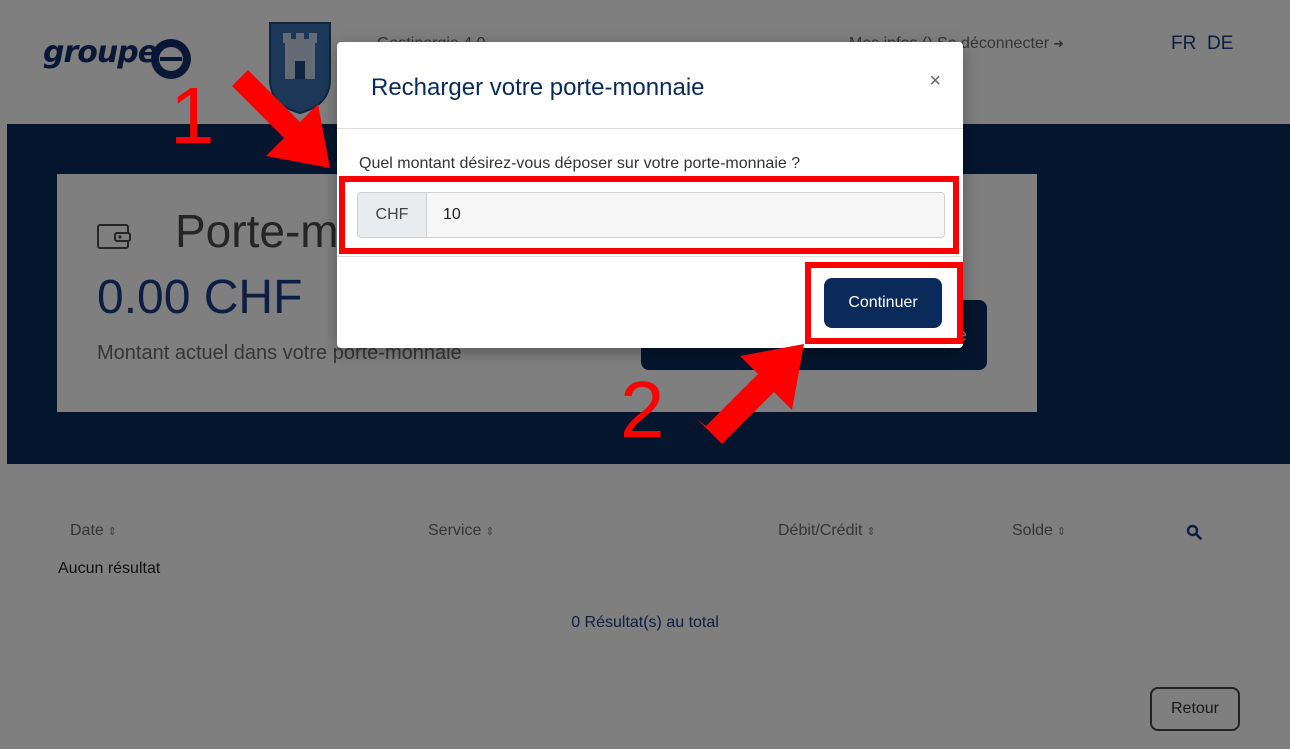 This screenshot has height=749, width=1290. I want to click on close-icon: ×, so click(935, 81).